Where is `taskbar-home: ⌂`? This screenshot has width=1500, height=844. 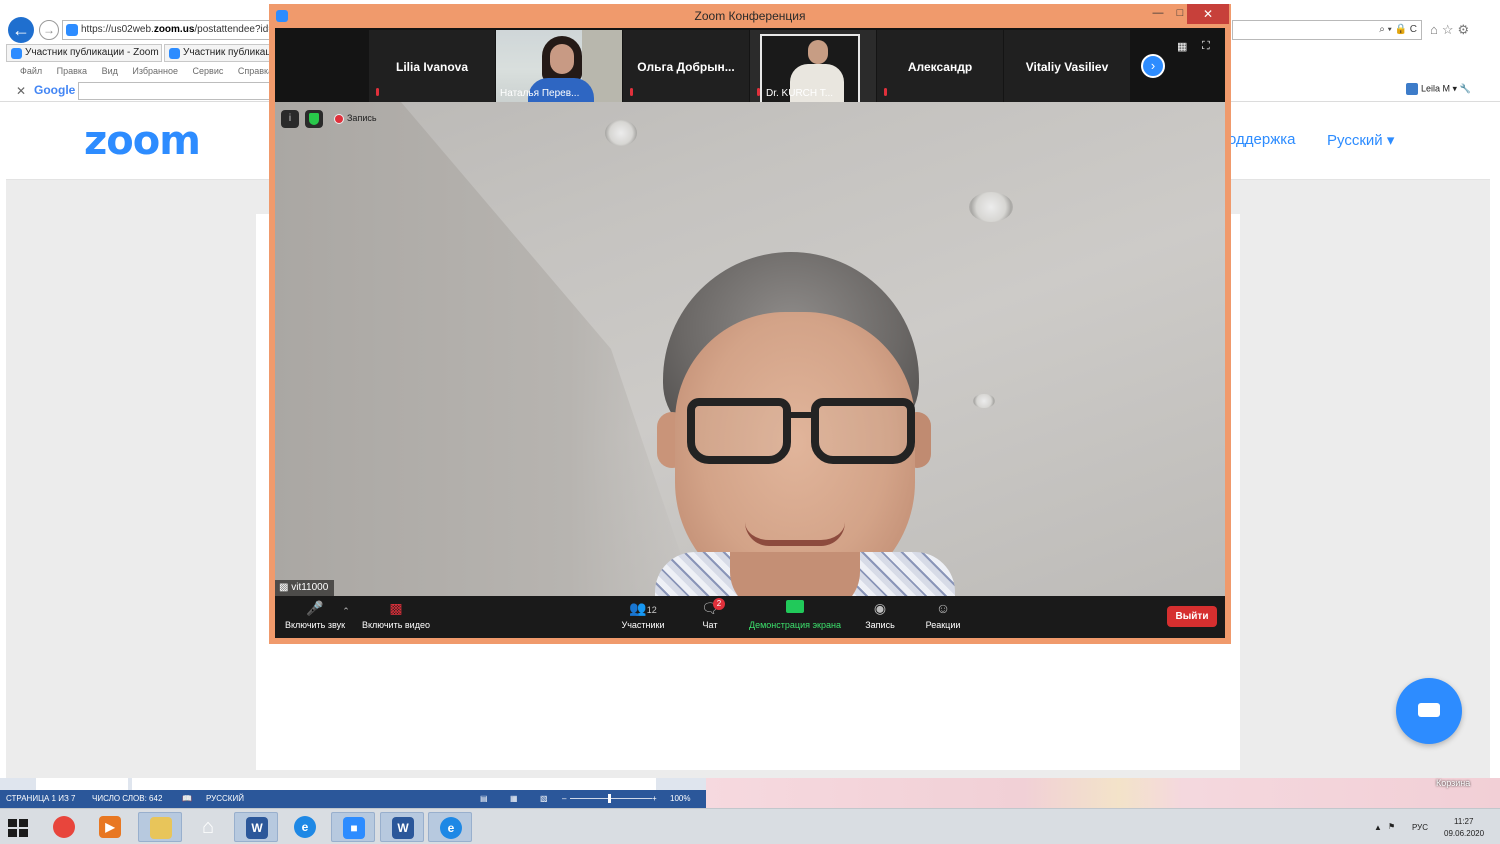 taskbar-home: ⌂ is located at coordinates (208, 827).